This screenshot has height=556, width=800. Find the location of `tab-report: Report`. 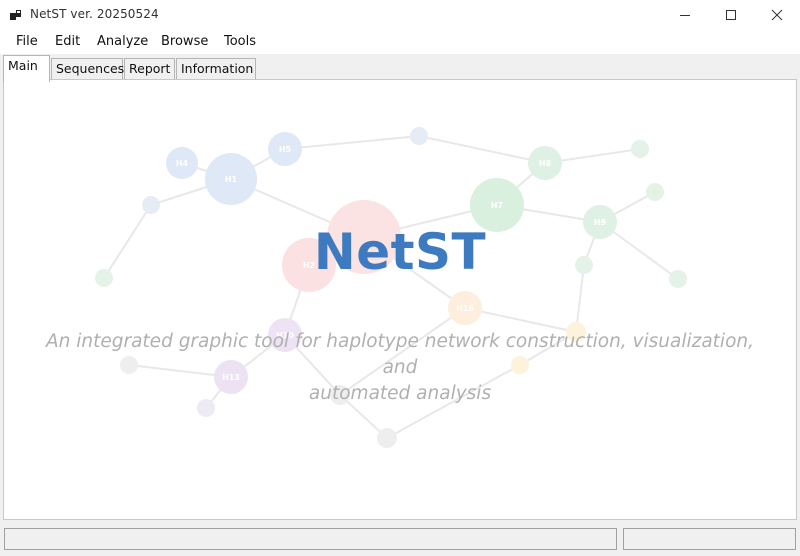

tab-report: Report is located at coordinates (149, 68).